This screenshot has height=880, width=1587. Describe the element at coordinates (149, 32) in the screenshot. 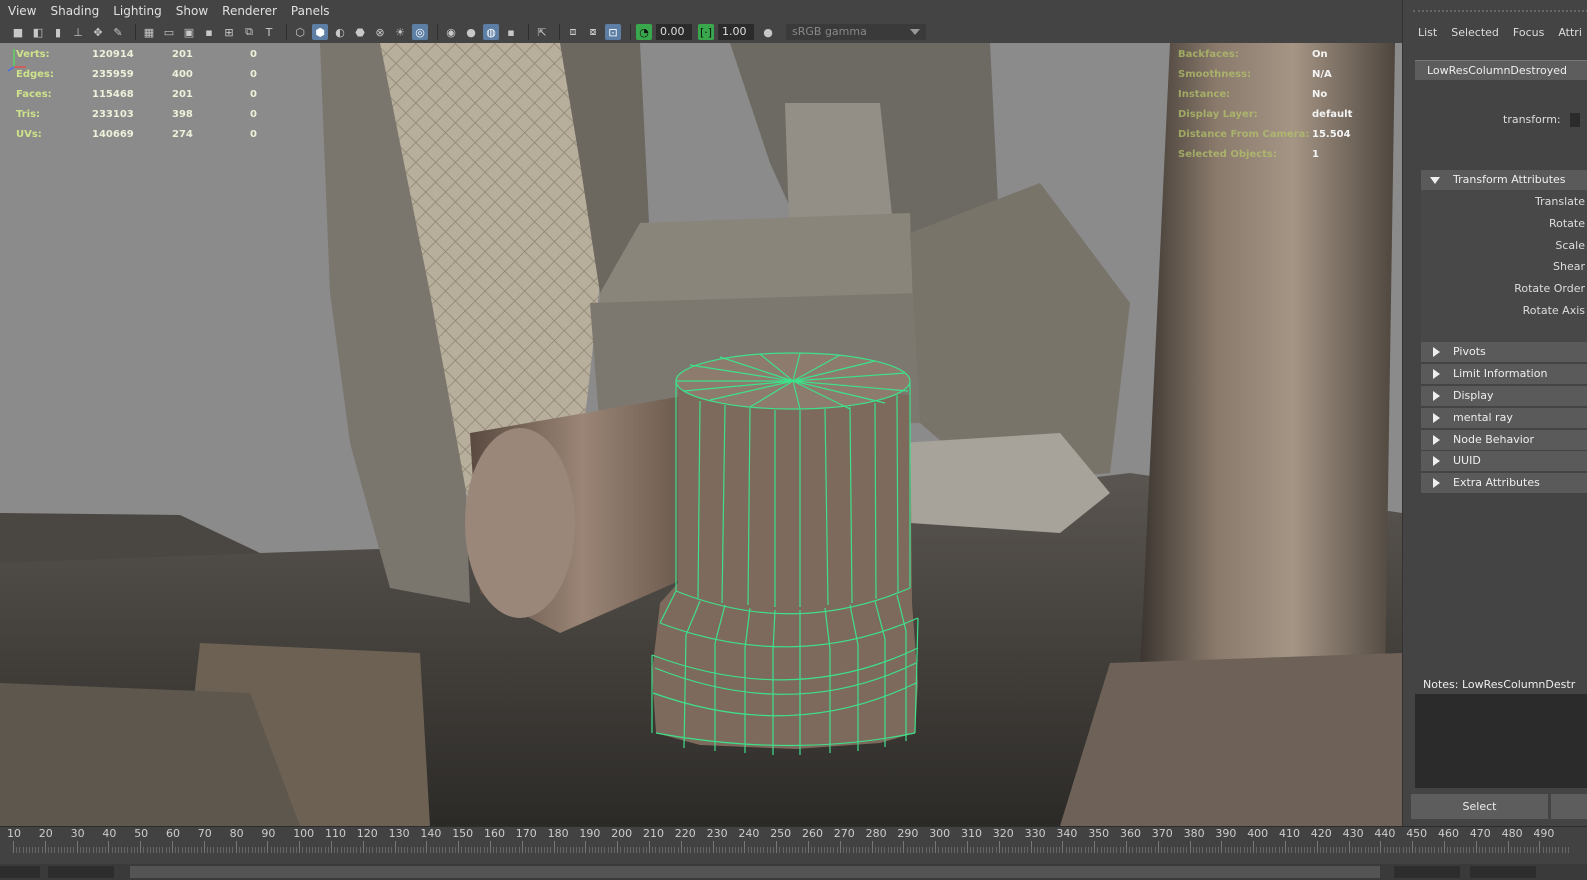

I see `grid-icon: ▦` at that location.